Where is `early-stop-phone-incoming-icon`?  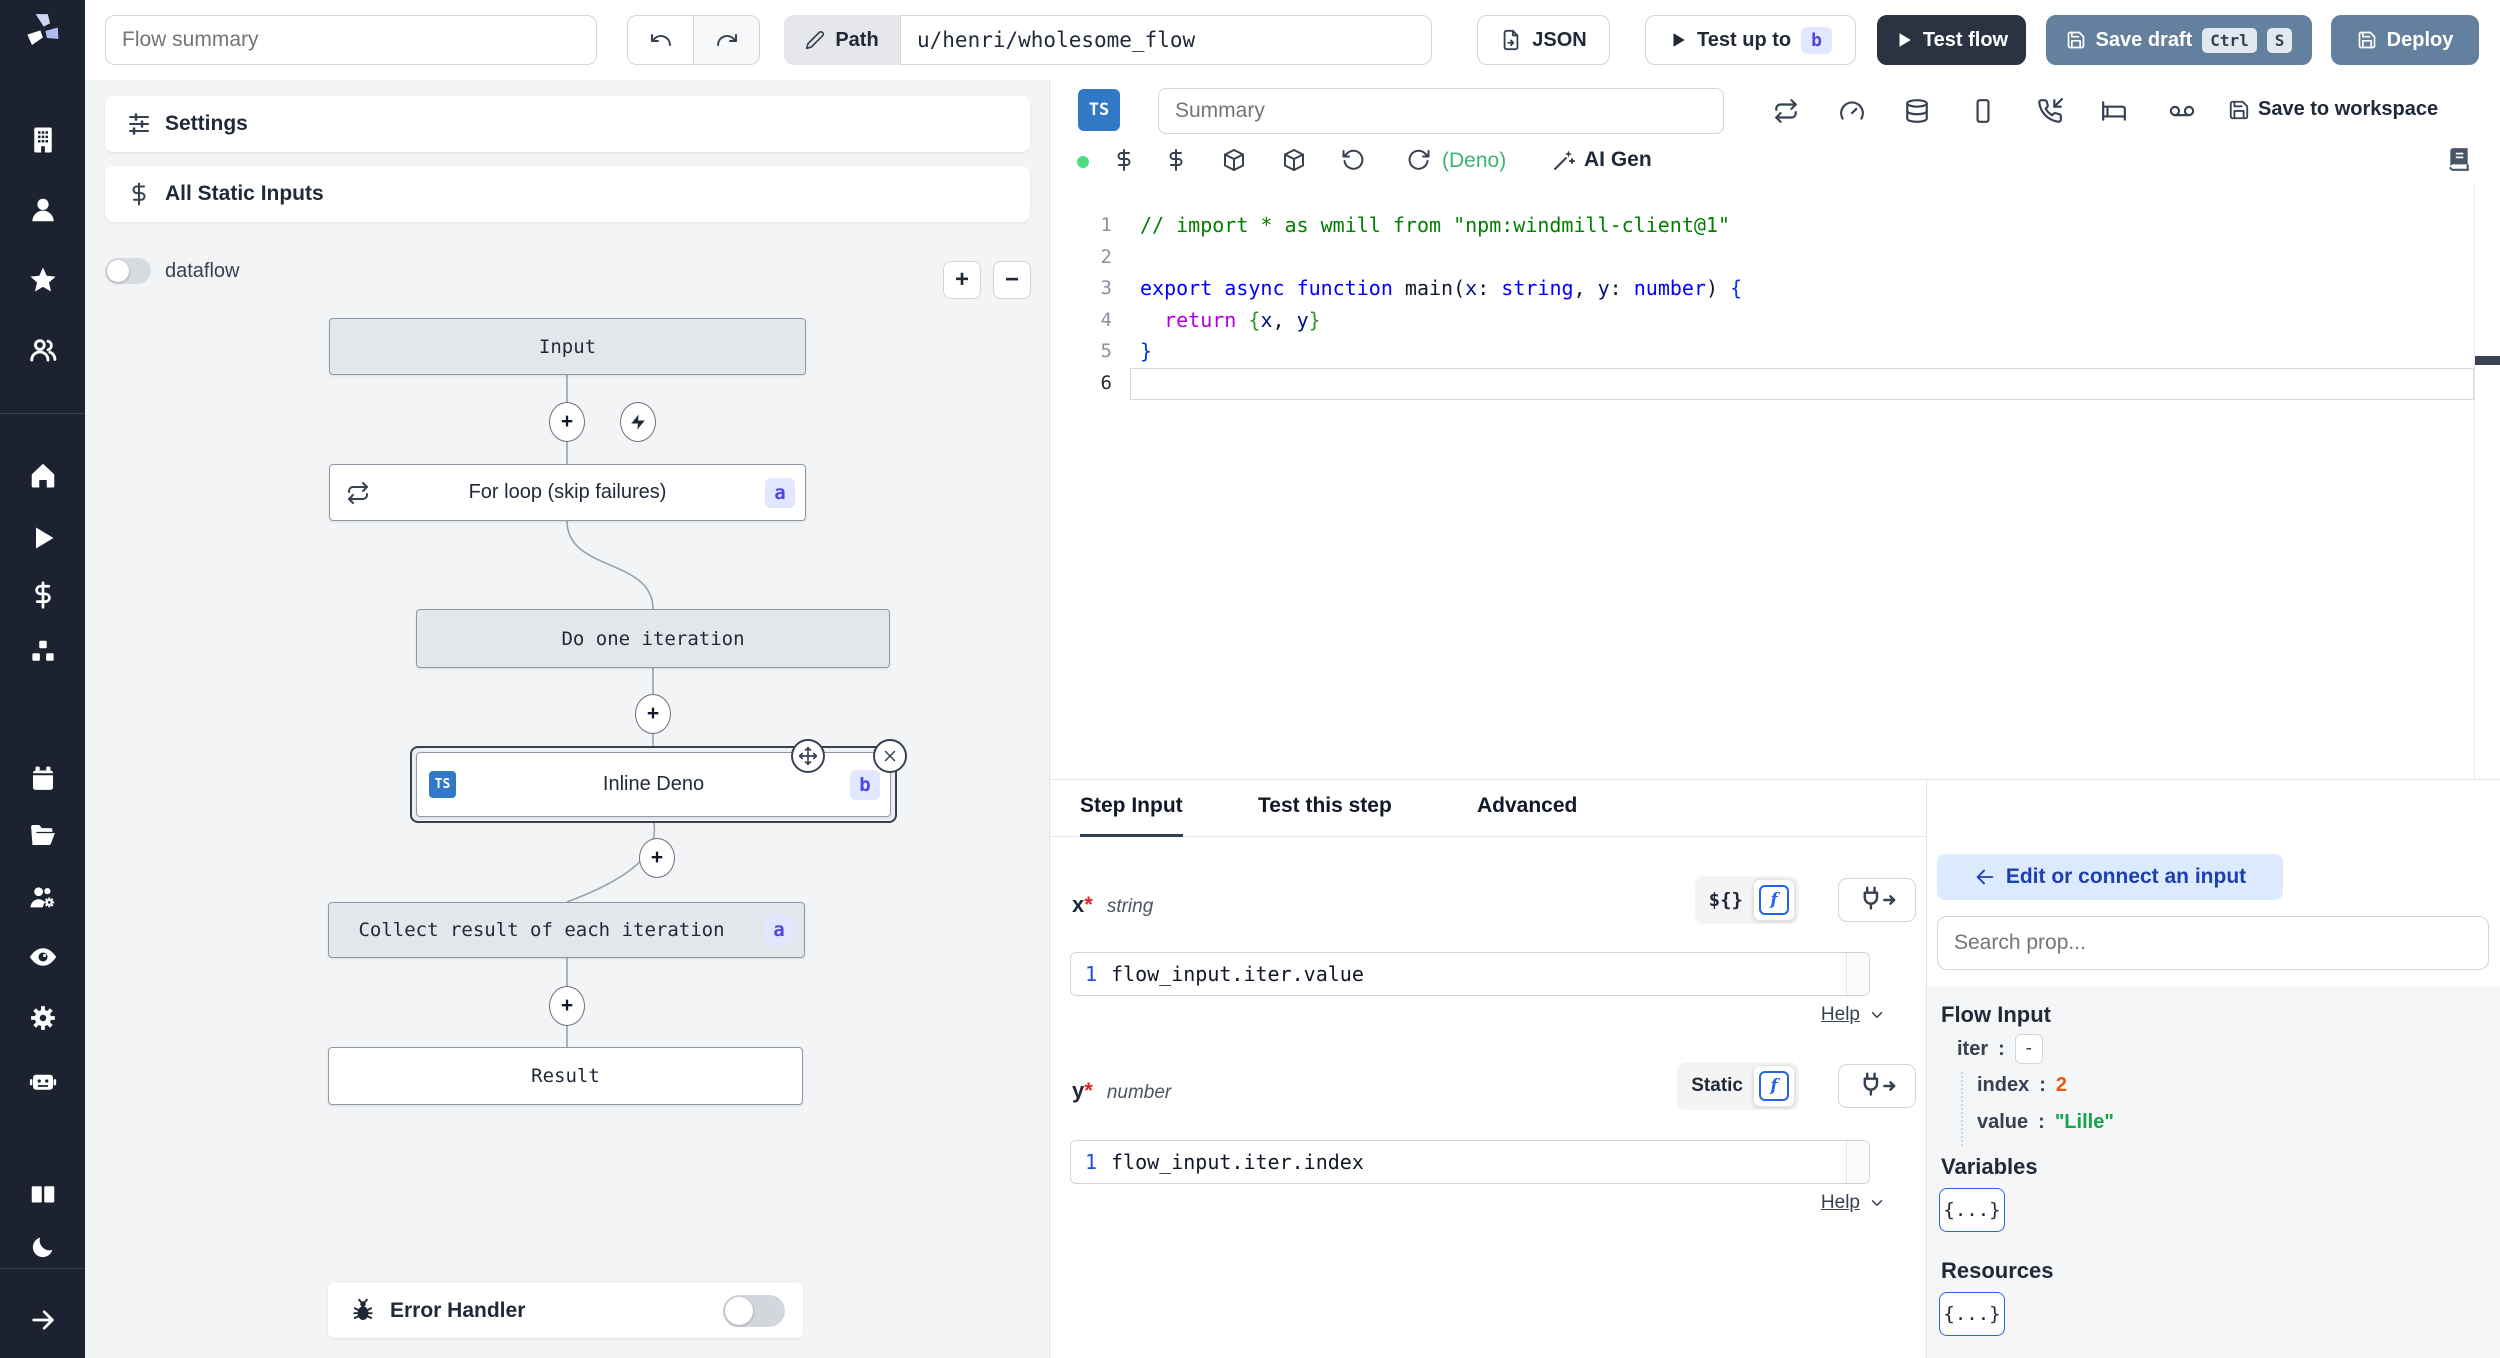 early-stop-phone-incoming-icon is located at coordinates (2050, 111).